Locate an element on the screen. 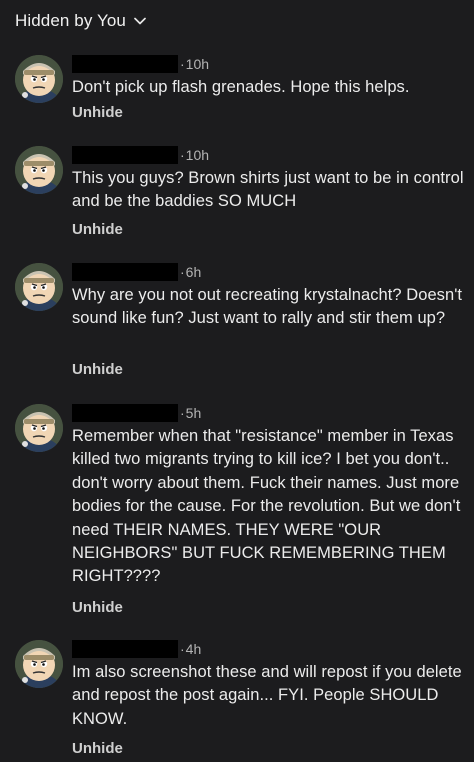 The image size is (474, 762). comment-timestamp: ·6h is located at coordinates (191, 272).